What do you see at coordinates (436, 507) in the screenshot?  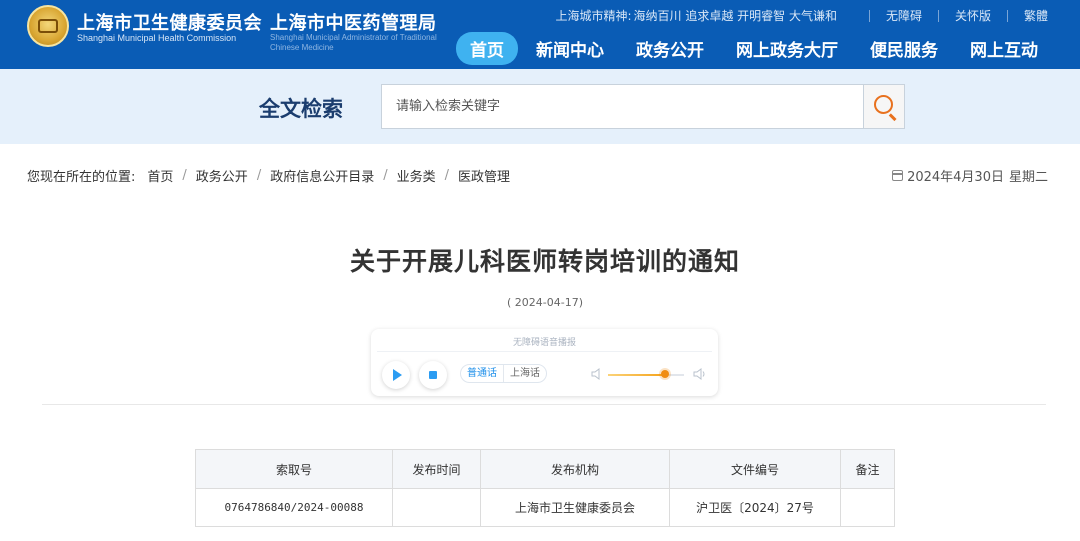 I see `cell-publish-time` at bounding box center [436, 507].